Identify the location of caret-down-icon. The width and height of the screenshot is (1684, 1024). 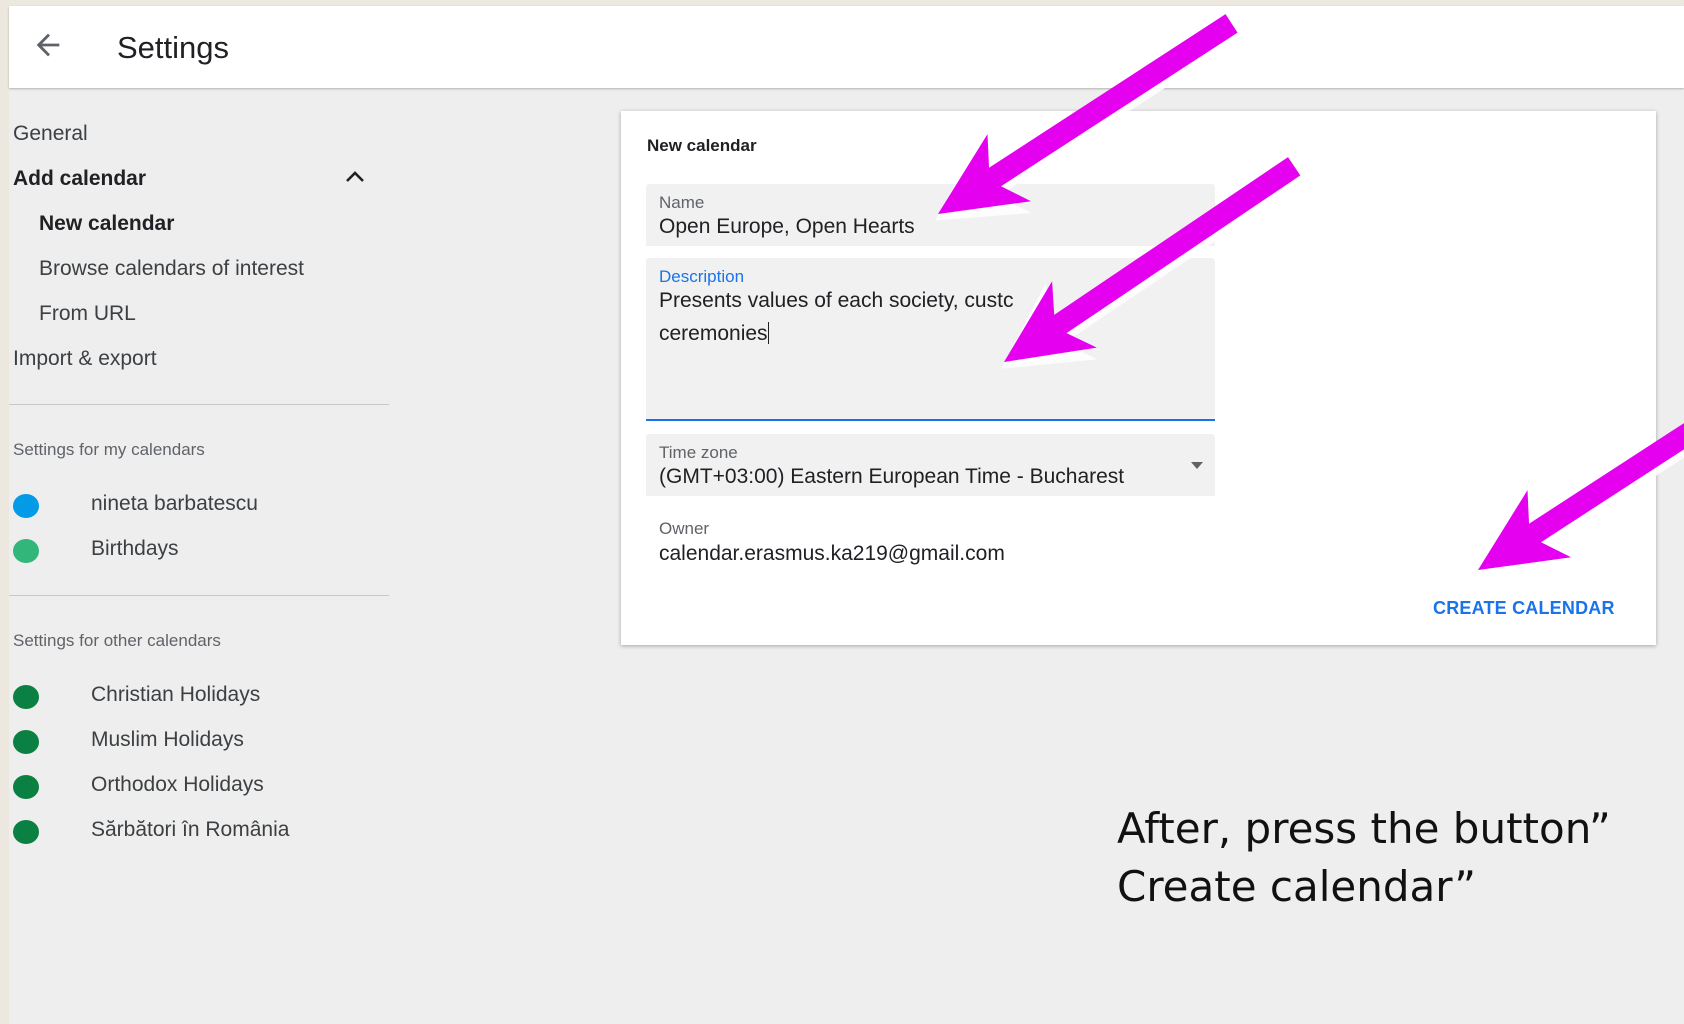
(1197, 465).